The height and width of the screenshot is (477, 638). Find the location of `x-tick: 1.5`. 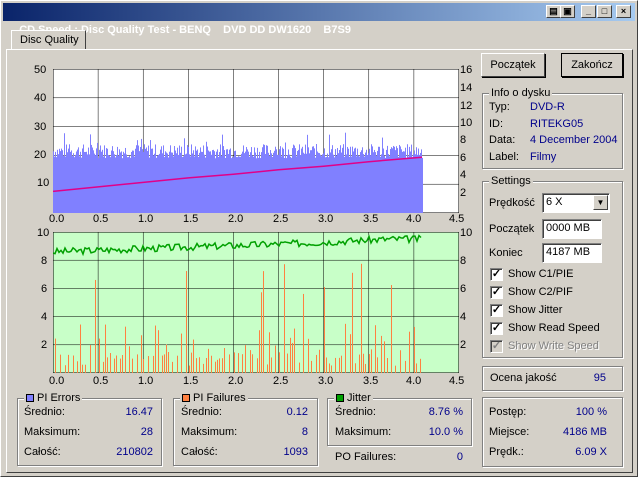

x-tick: 1.5 is located at coordinates (191, 219).